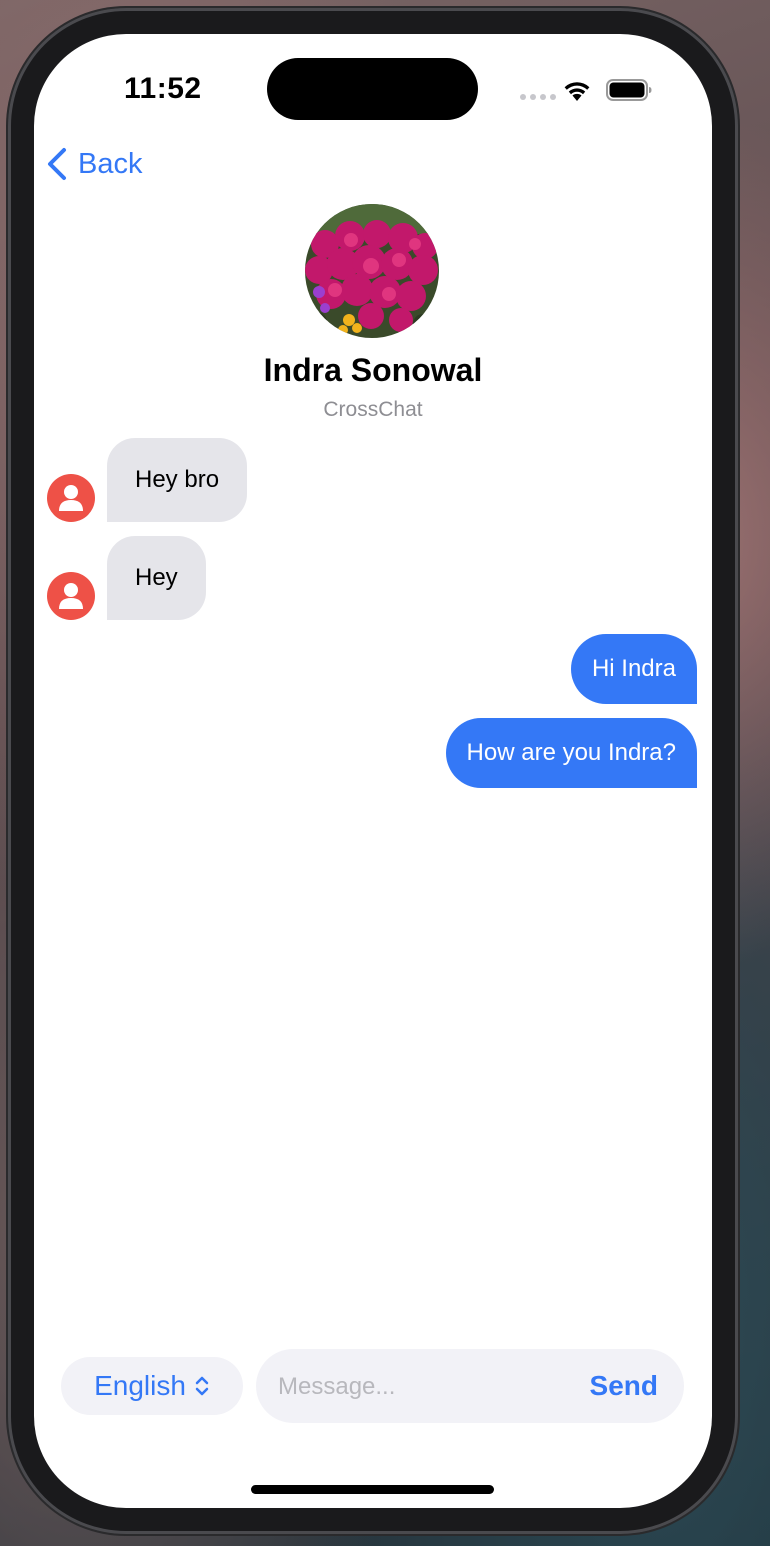 The width and height of the screenshot is (770, 1546). I want to click on message-bubble-incoming: Hey, so click(156, 578).